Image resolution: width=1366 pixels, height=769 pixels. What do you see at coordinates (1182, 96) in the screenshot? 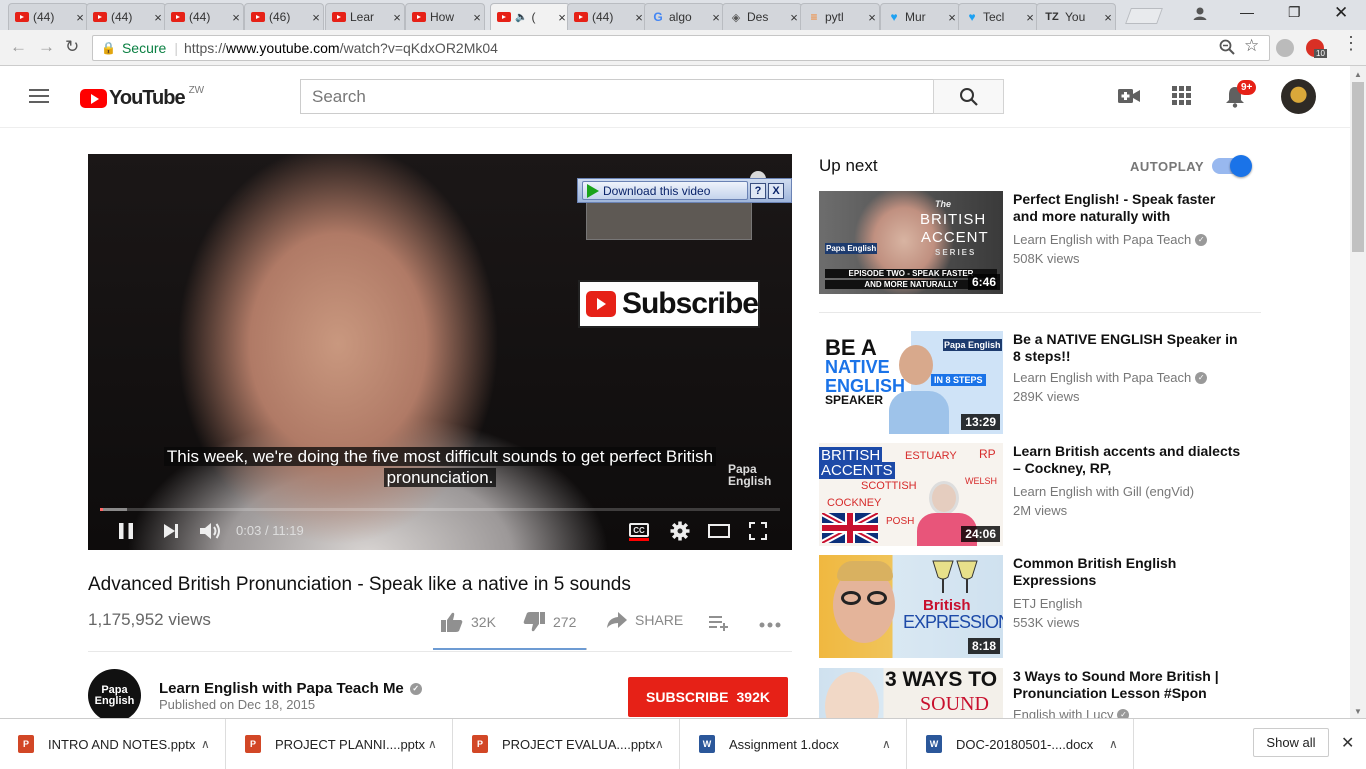
I see `apps-grid-icon` at bounding box center [1182, 96].